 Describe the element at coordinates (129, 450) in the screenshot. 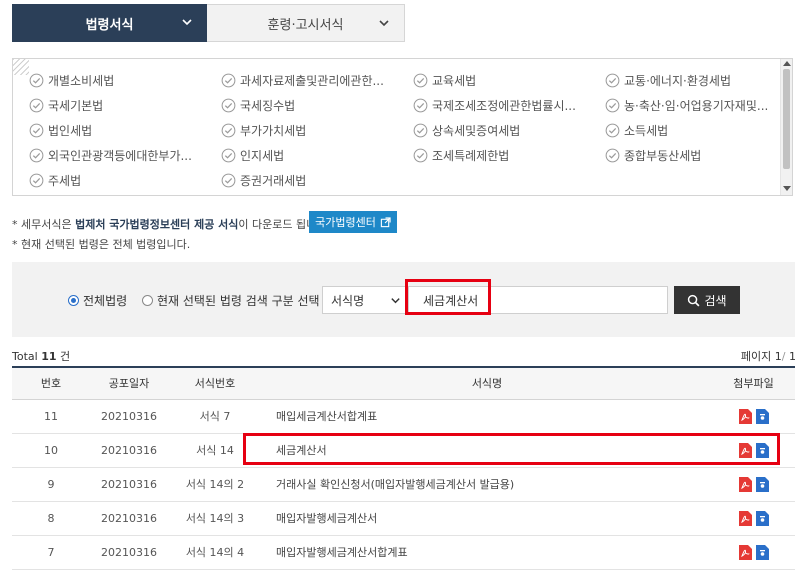

I see `cell-date: 20210316` at that location.